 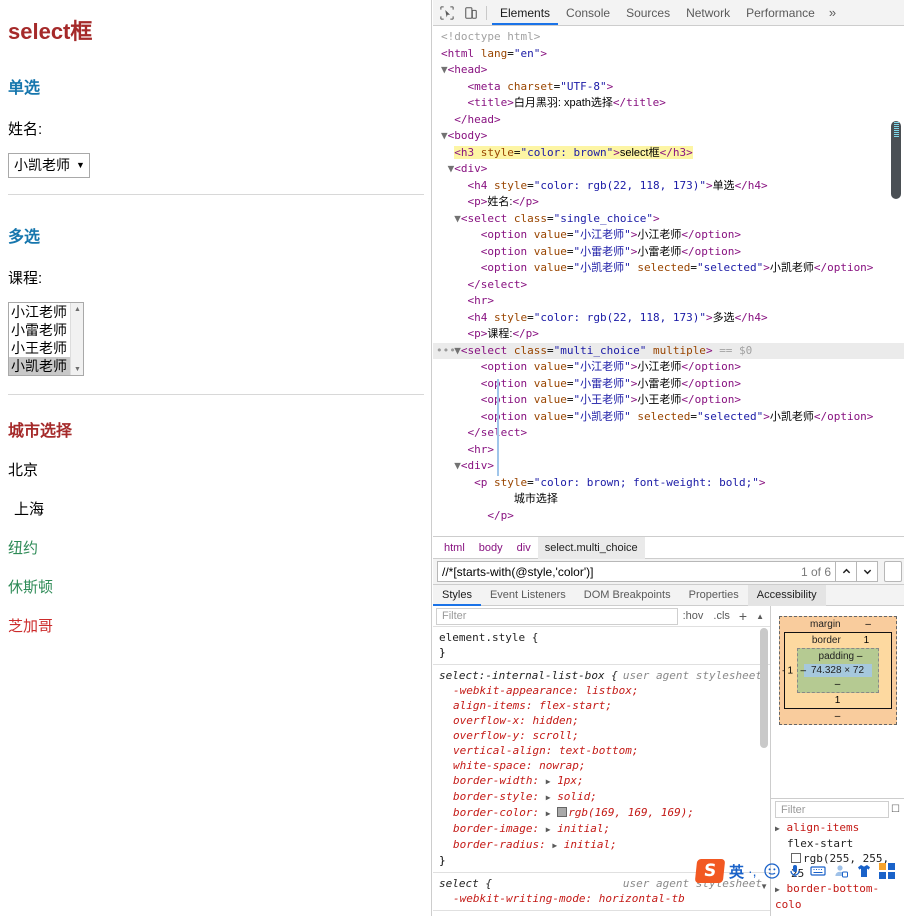 I want to click on subtab-dom-breakpoints: DOM Breakpoints, so click(x=627, y=595).